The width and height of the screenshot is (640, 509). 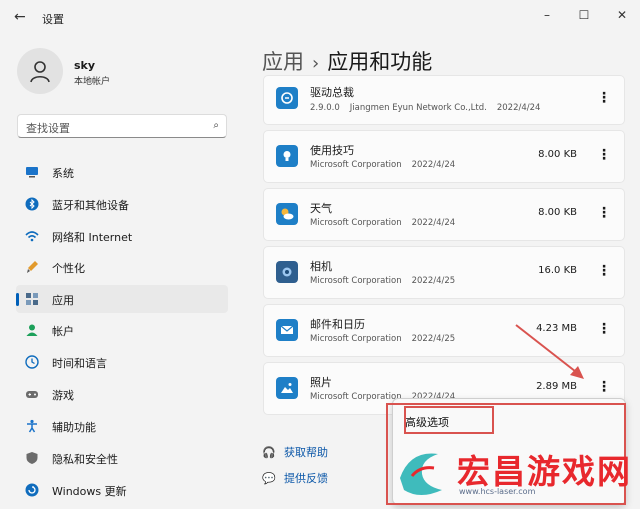 What do you see at coordinates (449, 420) in the screenshot?
I see `annotation-box-item` at bounding box center [449, 420].